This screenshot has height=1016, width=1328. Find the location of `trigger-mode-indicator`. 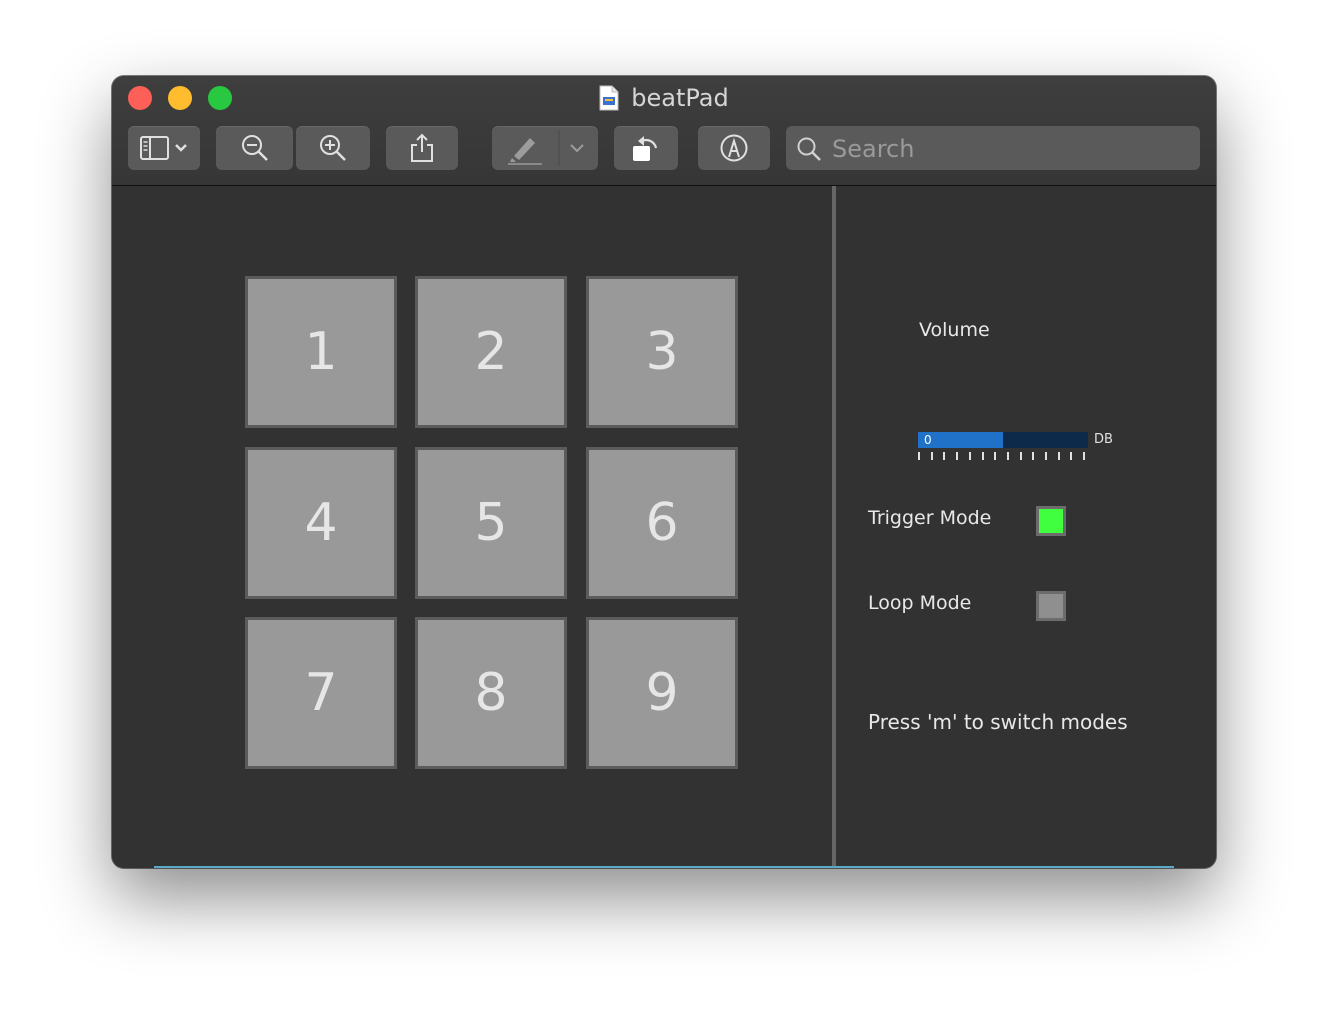

trigger-mode-indicator is located at coordinates (1051, 521).